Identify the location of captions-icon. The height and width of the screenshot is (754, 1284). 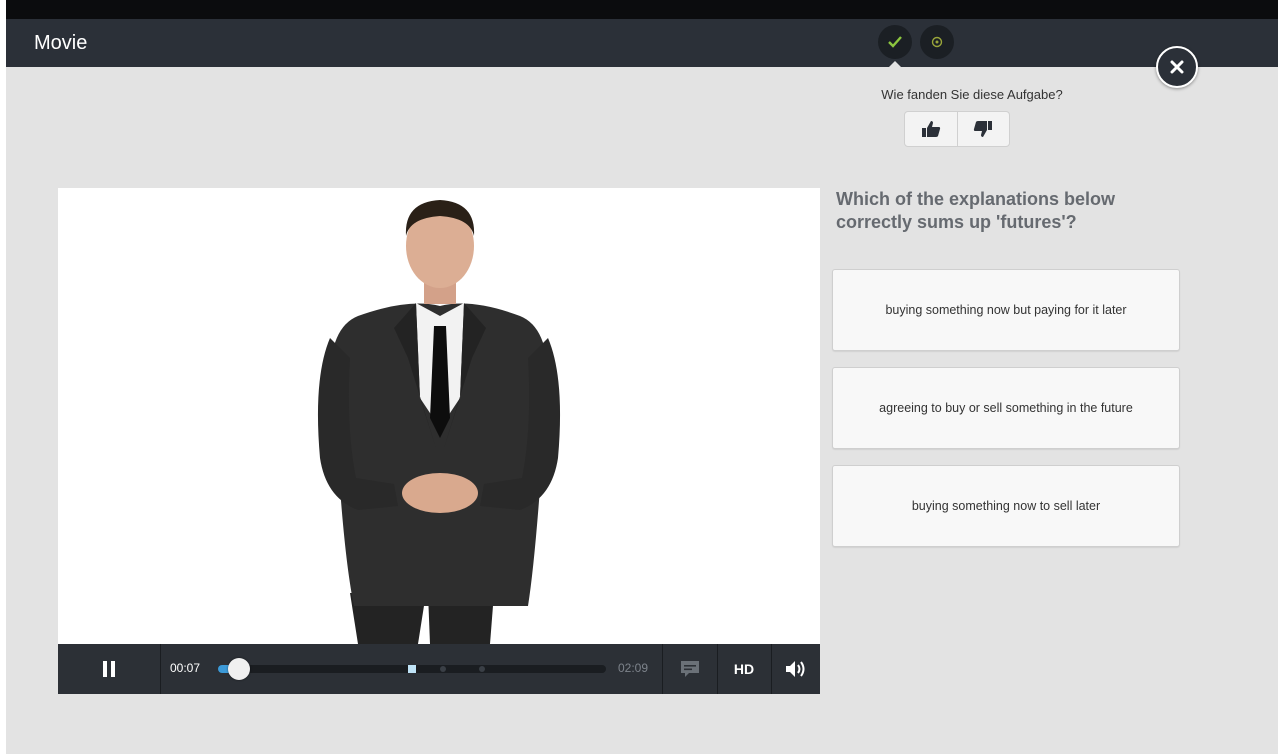
(690, 669).